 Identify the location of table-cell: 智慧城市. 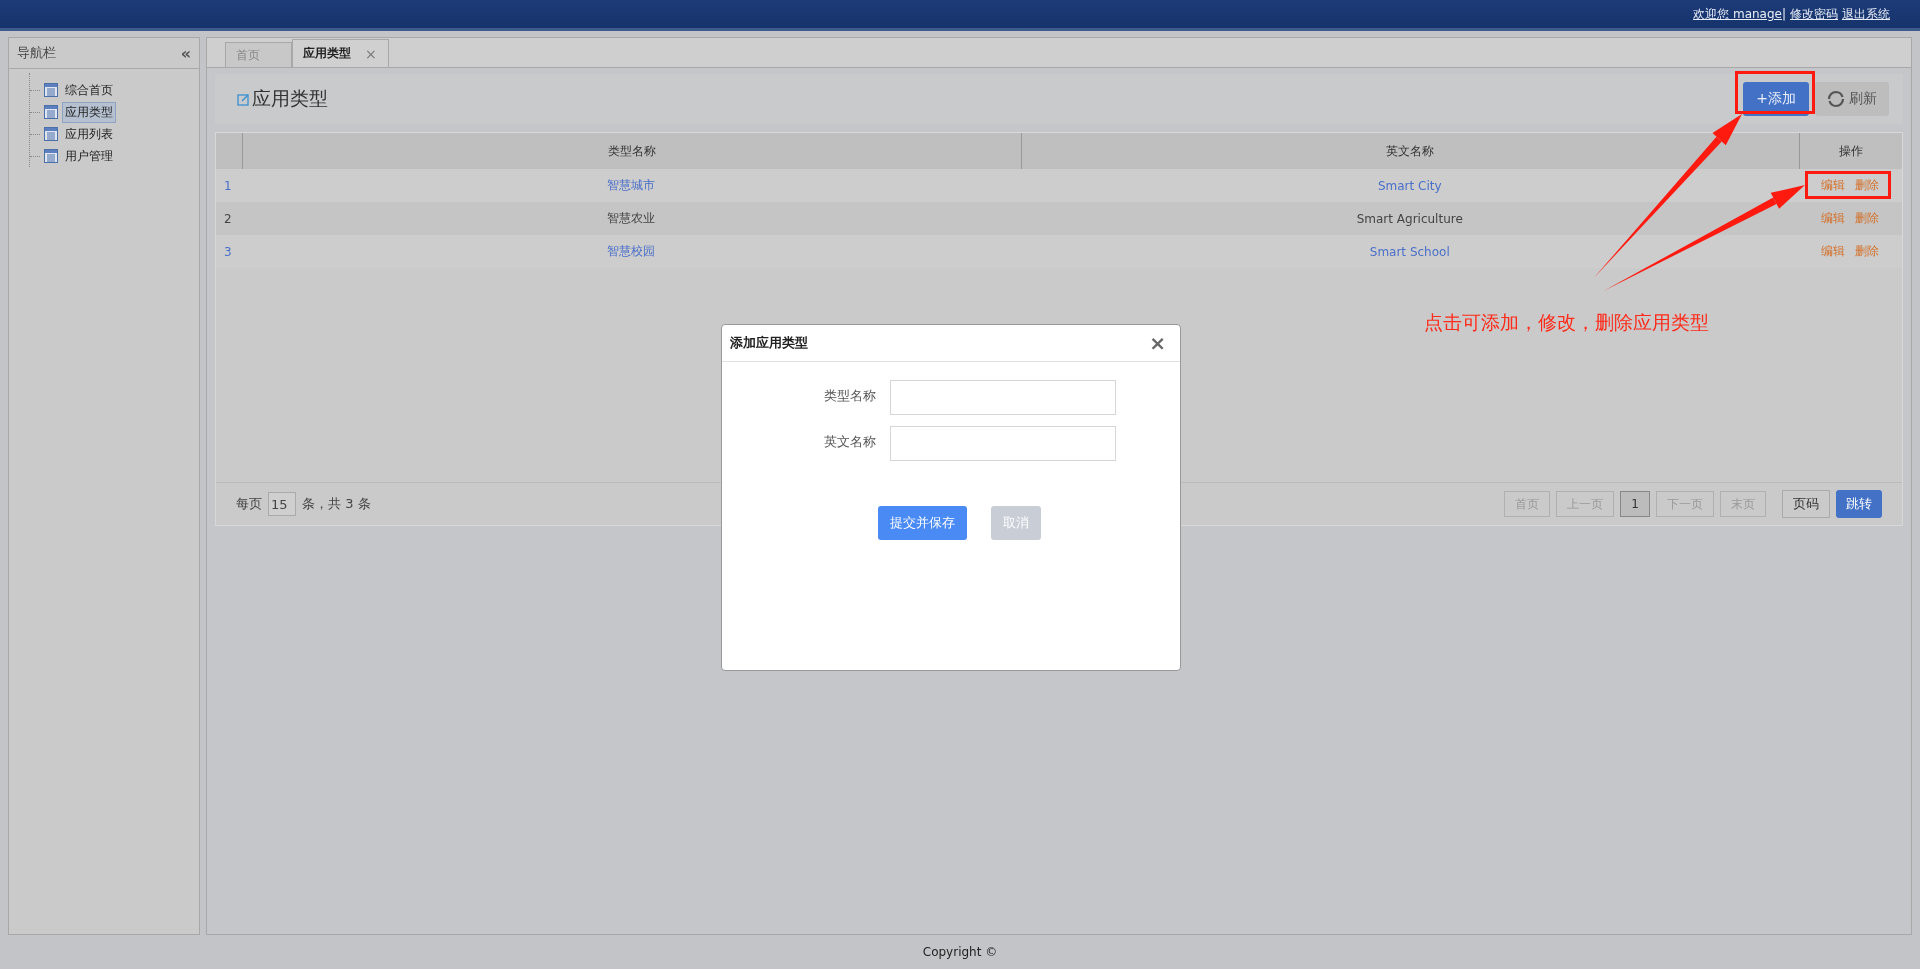
(631, 185).